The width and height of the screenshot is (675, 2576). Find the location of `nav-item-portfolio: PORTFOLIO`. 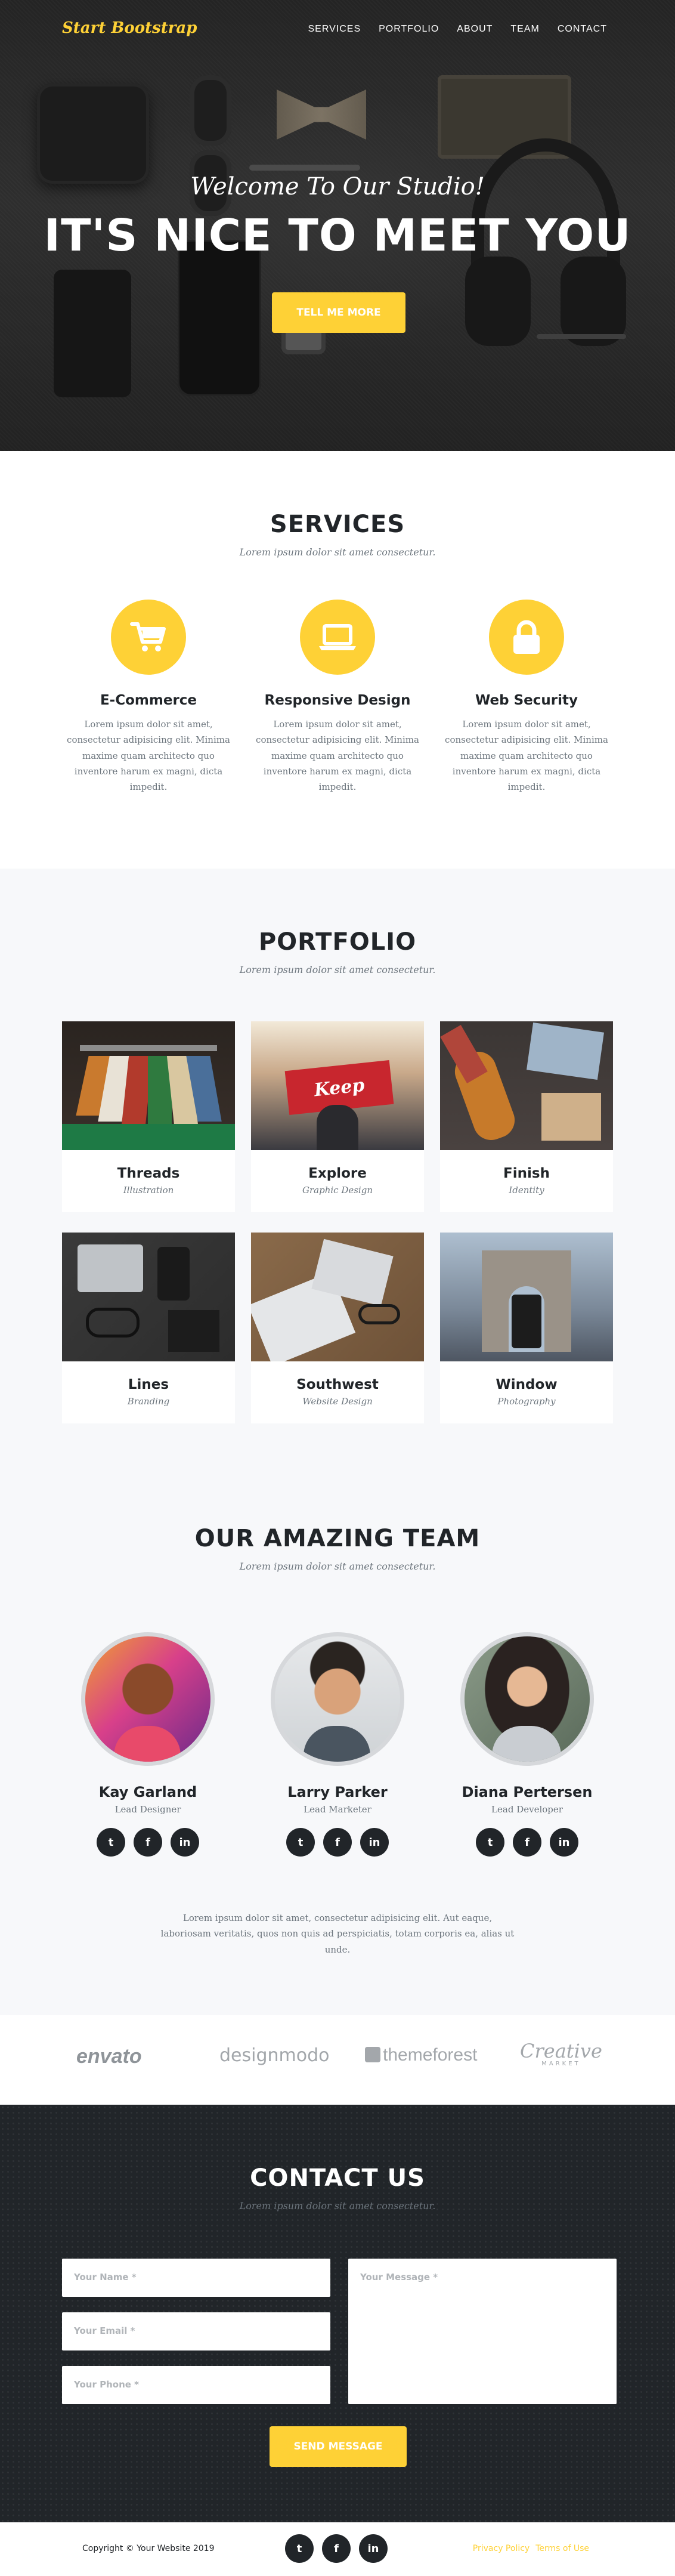

nav-item-portfolio: PORTFOLIO is located at coordinates (409, 29).